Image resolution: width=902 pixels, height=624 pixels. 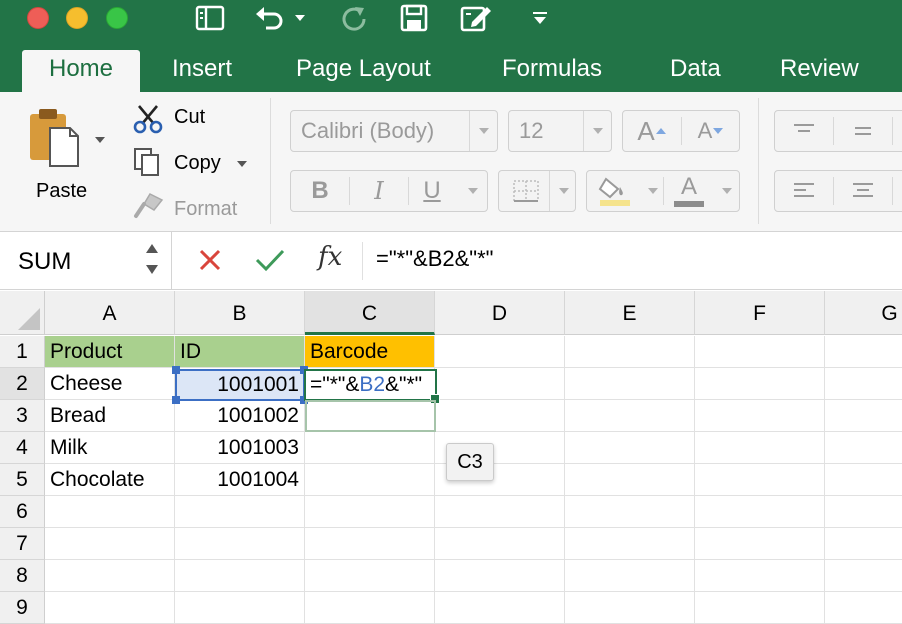 What do you see at coordinates (22, 512) in the screenshot?
I see `row-header-6: 6` at bounding box center [22, 512].